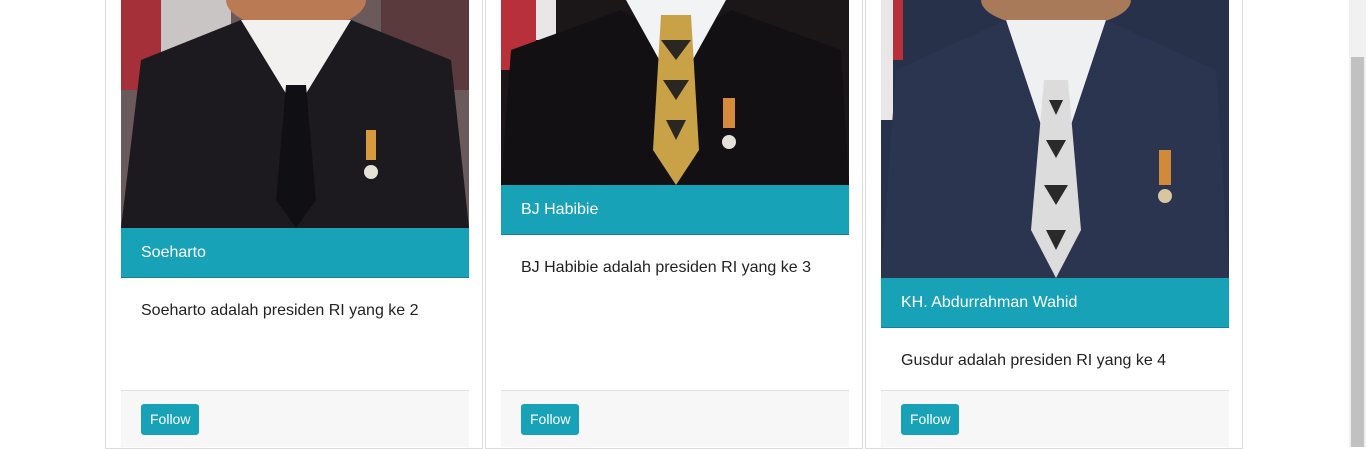 This screenshot has height=449, width=1366. I want to click on portrait-photo-soeharto, so click(295, 114).